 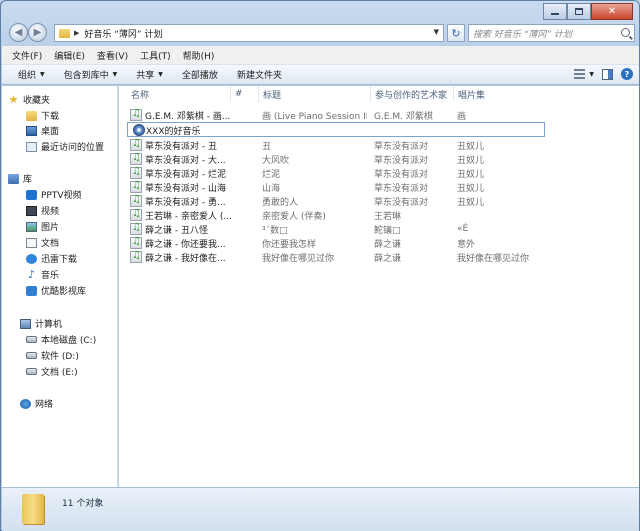 What do you see at coordinates (27, 55) in the screenshot?
I see `menu-file: 文件(F)` at bounding box center [27, 55].